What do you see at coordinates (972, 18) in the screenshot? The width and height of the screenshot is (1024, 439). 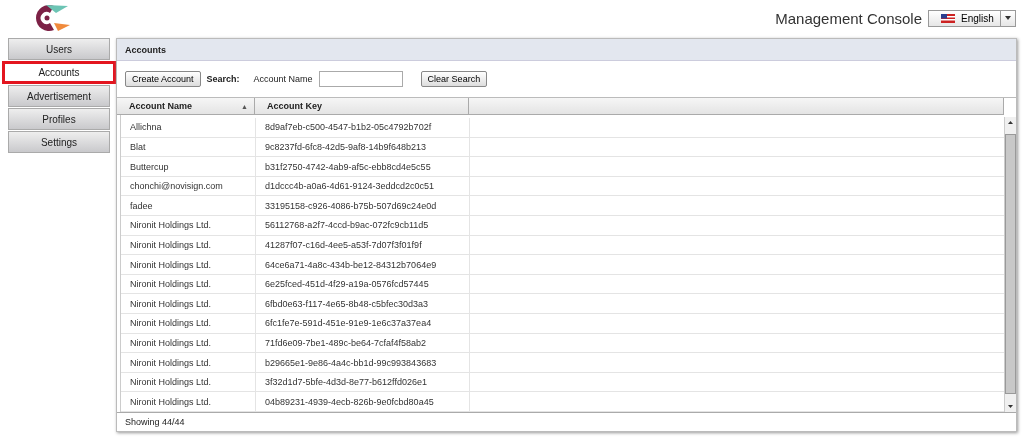 I see `language-dropdown: English` at bounding box center [972, 18].